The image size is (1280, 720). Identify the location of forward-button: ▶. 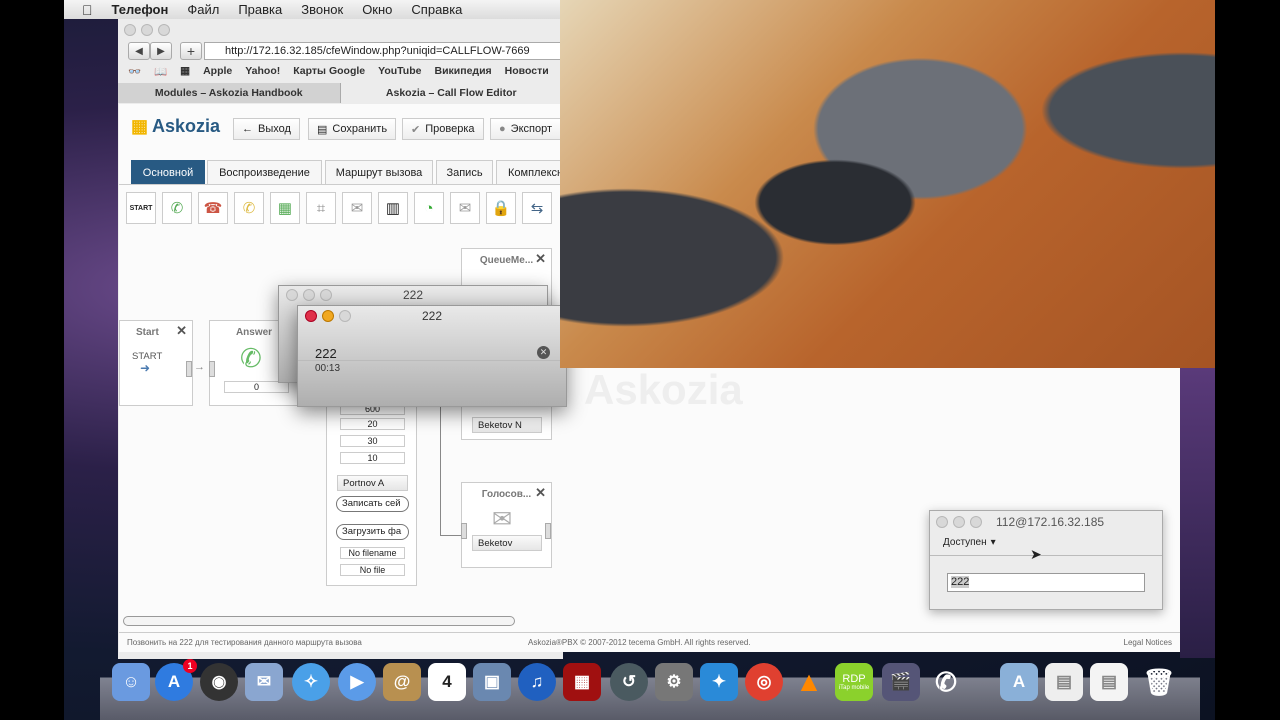
(161, 51).